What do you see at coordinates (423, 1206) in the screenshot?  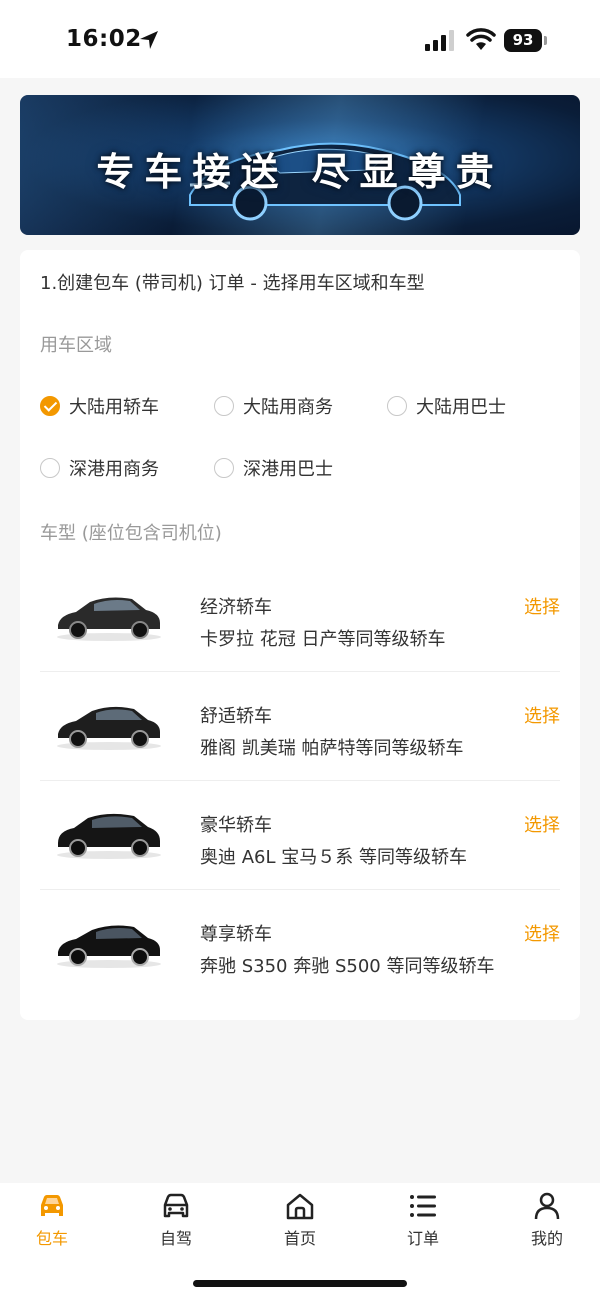 I see `list-icon` at bounding box center [423, 1206].